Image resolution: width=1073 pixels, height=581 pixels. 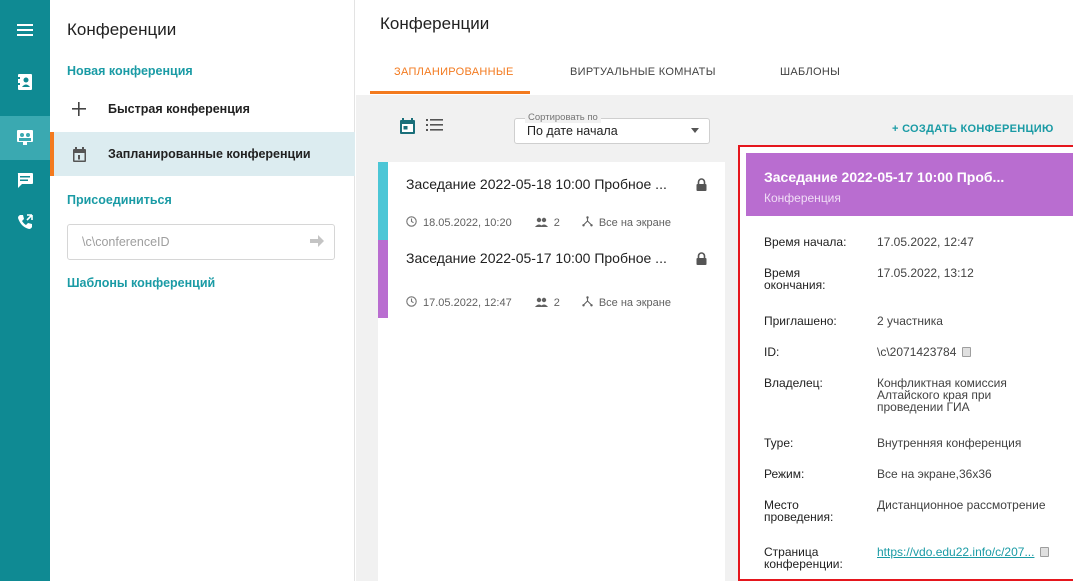 What do you see at coordinates (25, 290) in the screenshot?
I see `nav-rail` at bounding box center [25, 290].